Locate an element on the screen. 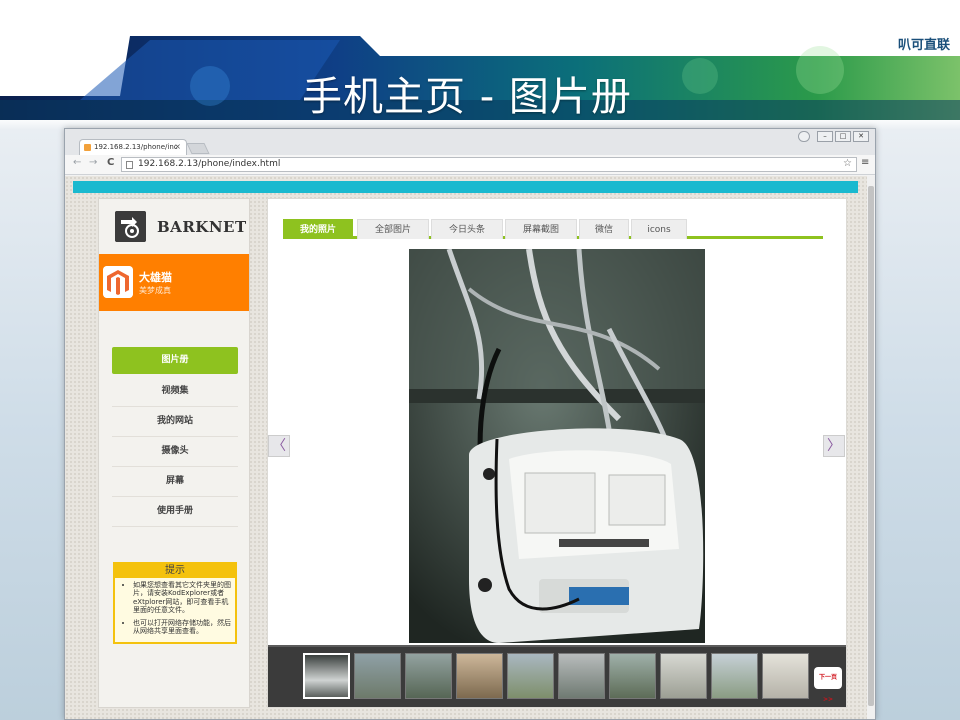  profile-name: 大雄猫 is located at coordinates (155, 277).